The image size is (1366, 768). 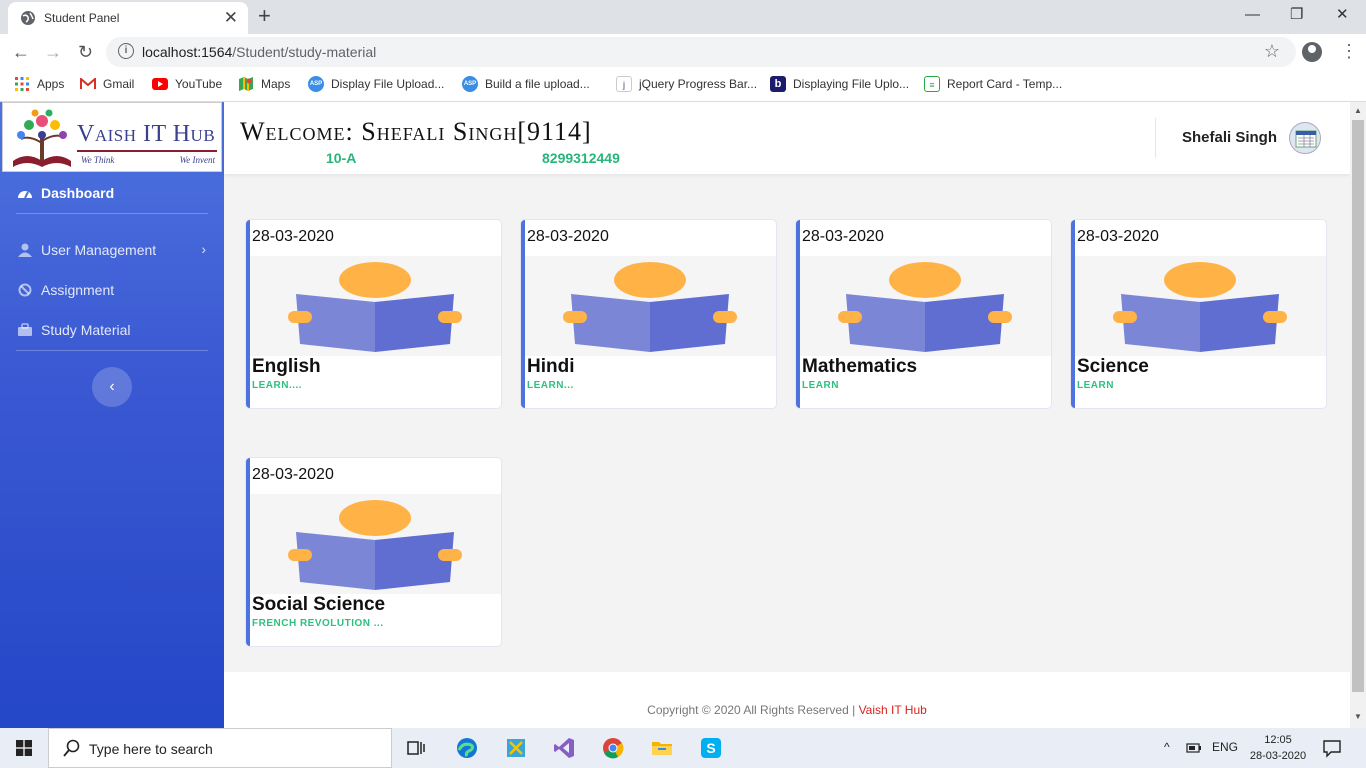 What do you see at coordinates (147, 151) in the screenshot?
I see `brand-underline` at bounding box center [147, 151].